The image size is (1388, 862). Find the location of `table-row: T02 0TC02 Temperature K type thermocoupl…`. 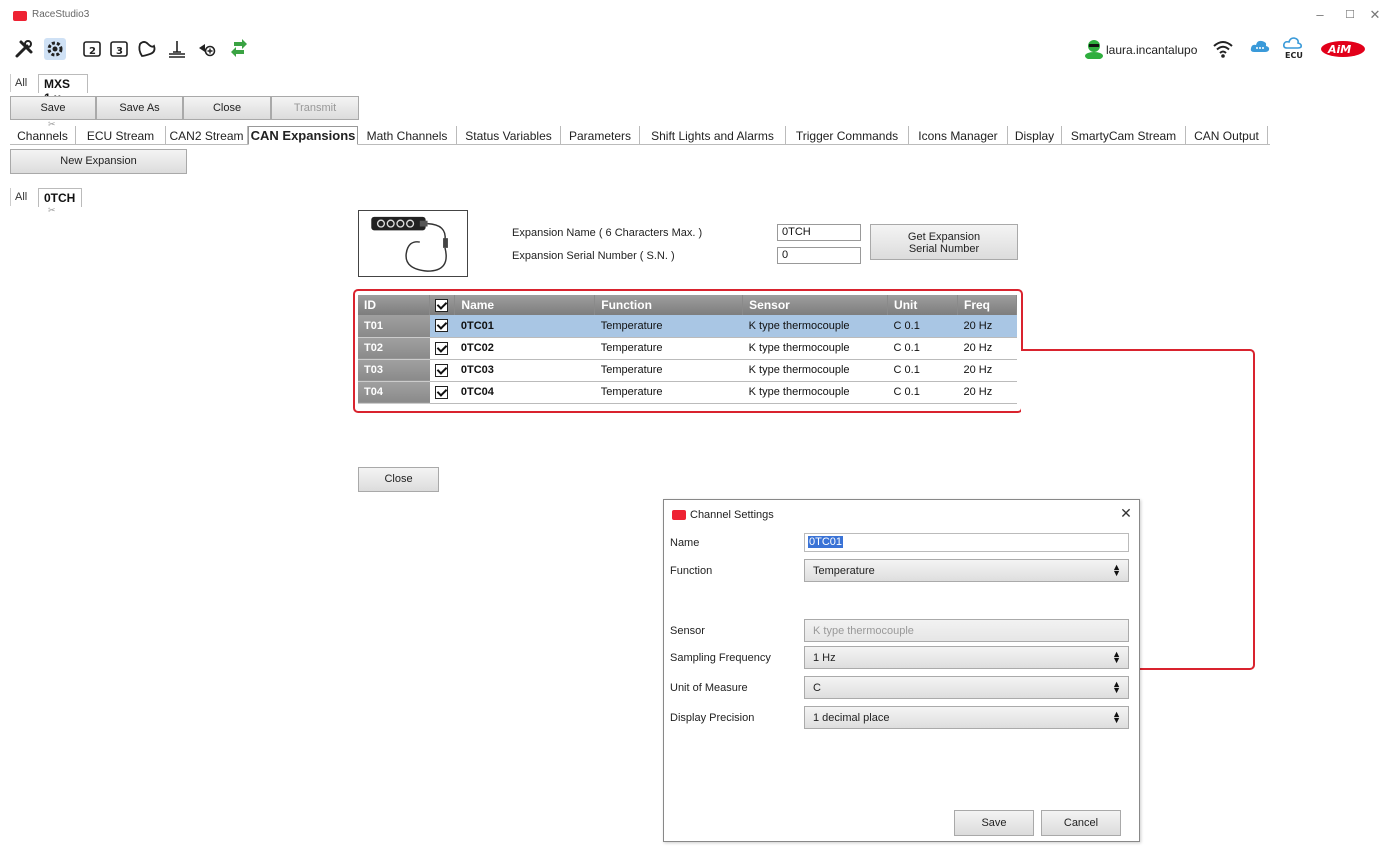

table-row: T02 0TC02 Temperature K type thermocoupl… is located at coordinates (687, 348).